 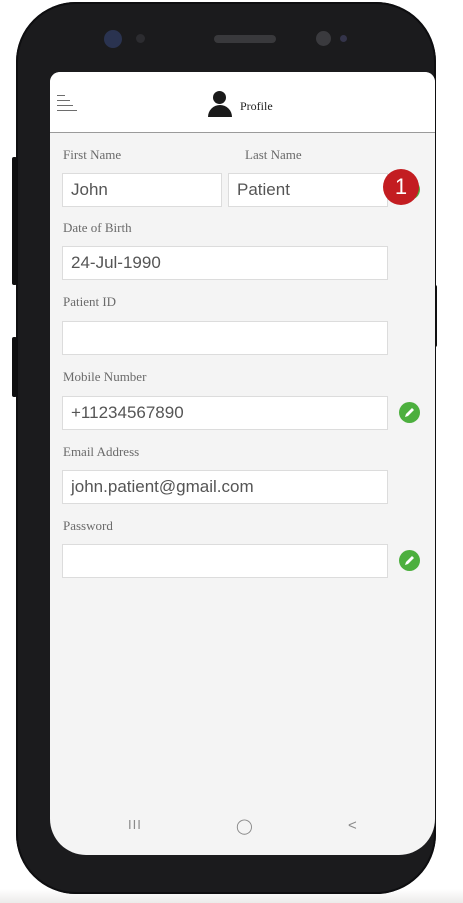 I want to click on patient-id-field, so click(x=225, y=338).